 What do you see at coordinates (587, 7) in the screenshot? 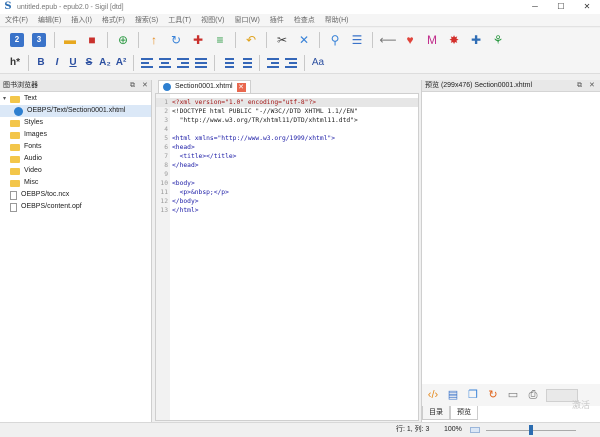
I see `close-button: ✕` at bounding box center [587, 7].